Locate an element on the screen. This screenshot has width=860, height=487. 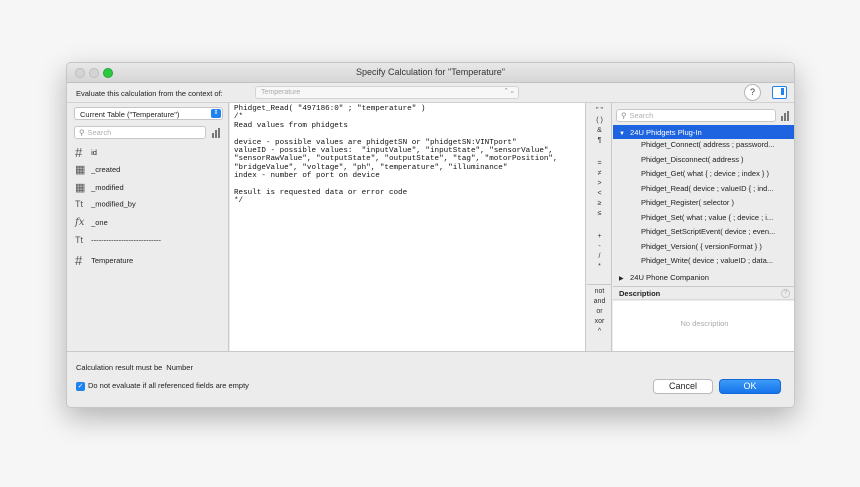
context-select-value: Temperature is located at coordinates (281, 92).